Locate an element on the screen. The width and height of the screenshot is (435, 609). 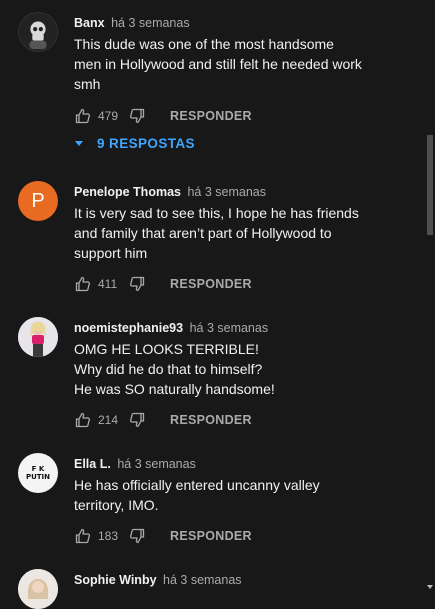
comment-line: He has officially entered uncanny valley is located at coordinates (197, 485).